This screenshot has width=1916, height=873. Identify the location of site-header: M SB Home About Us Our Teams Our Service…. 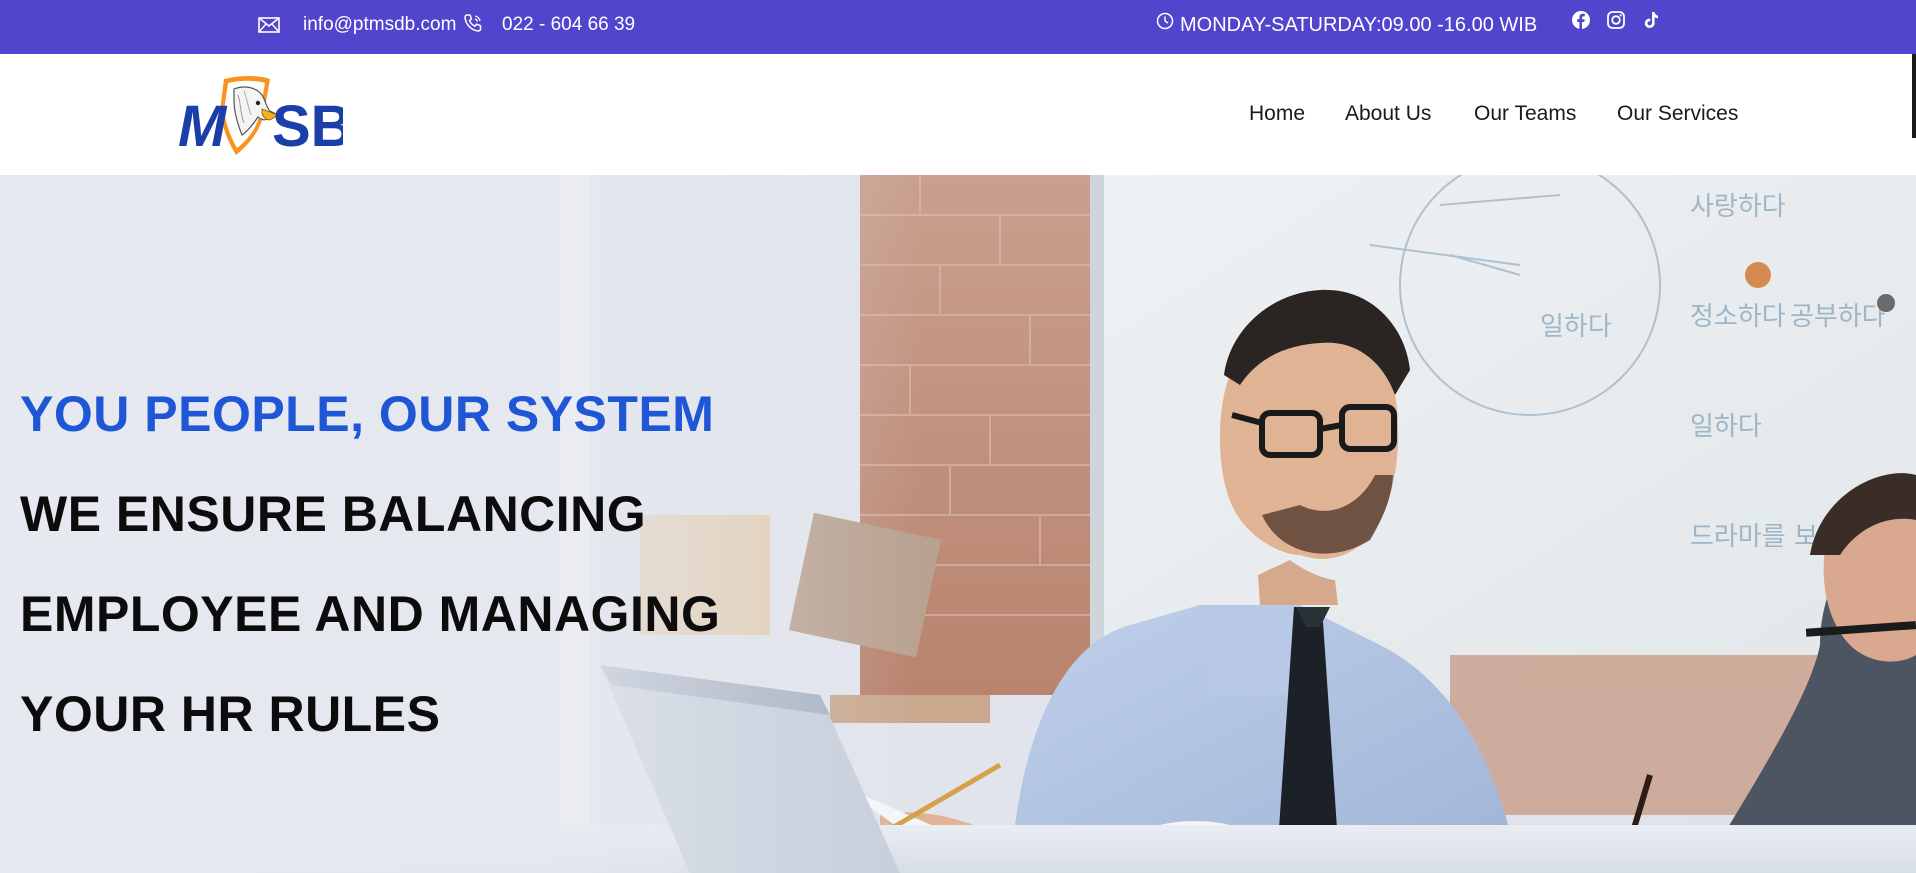
(958, 114).